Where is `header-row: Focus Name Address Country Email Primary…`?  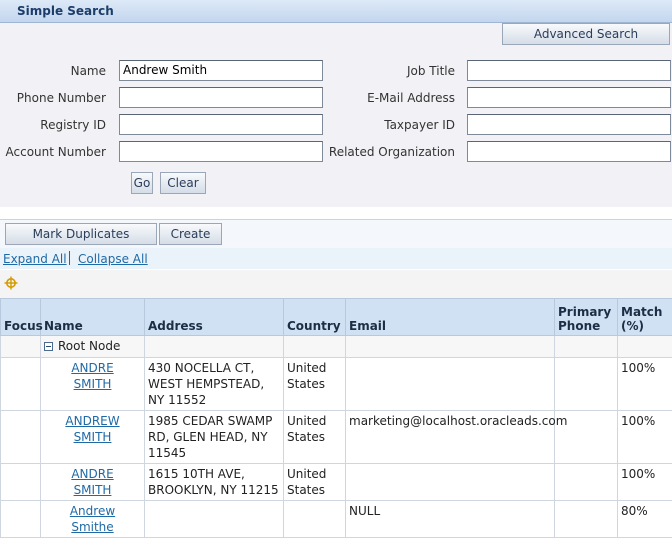 header-row: Focus Name Address Country Email Primary… is located at coordinates (336, 317).